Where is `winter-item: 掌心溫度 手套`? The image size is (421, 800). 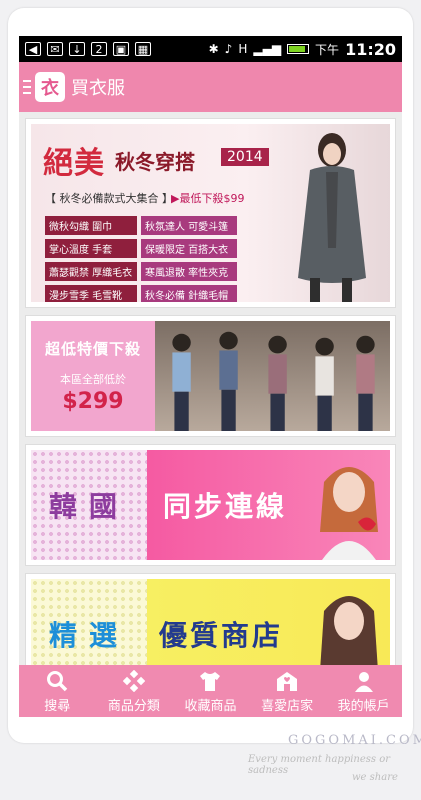 winter-item: 掌心溫度 手套 is located at coordinates (91, 248).